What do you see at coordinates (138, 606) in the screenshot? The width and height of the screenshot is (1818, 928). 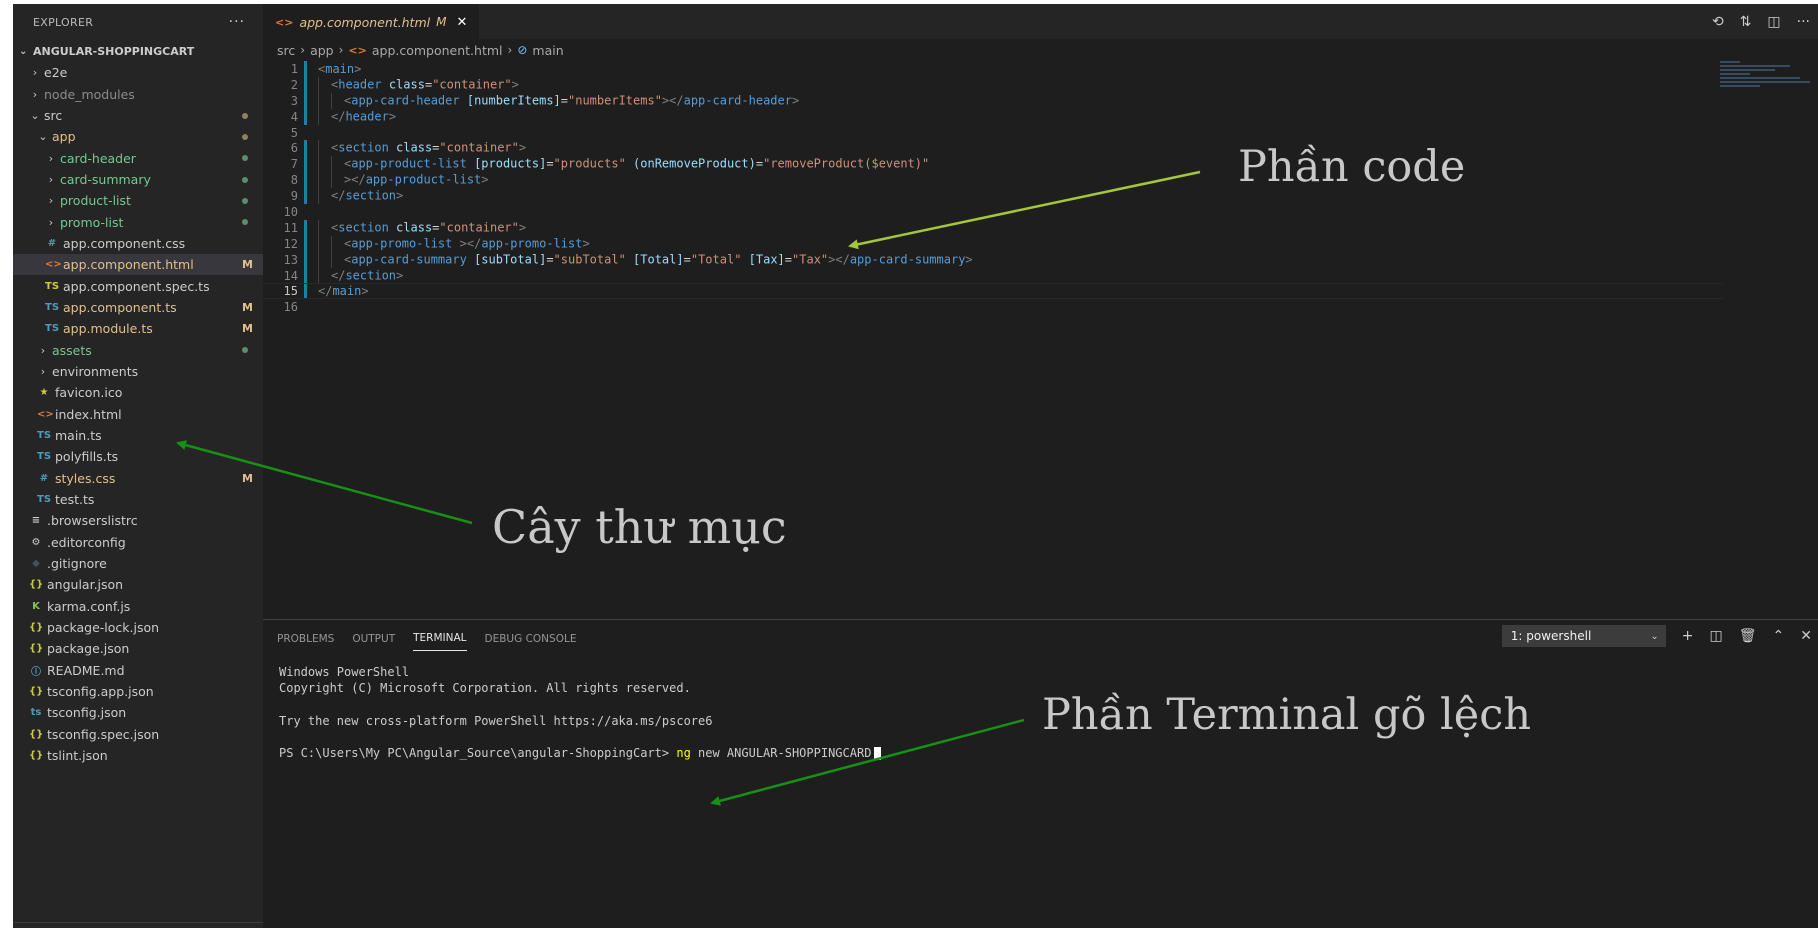 I see `tree-item: Kkarma.conf.js` at bounding box center [138, 606].